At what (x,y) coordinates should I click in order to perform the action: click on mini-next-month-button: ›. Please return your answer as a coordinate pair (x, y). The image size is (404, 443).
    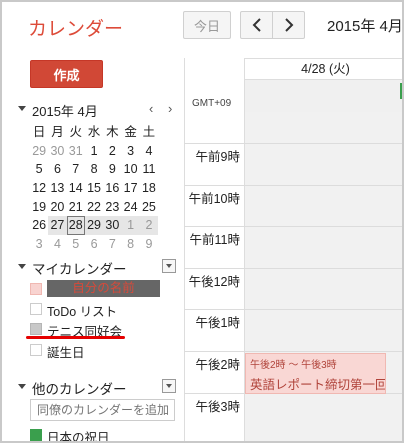
    Looking at the image, I should click on (170, 108).